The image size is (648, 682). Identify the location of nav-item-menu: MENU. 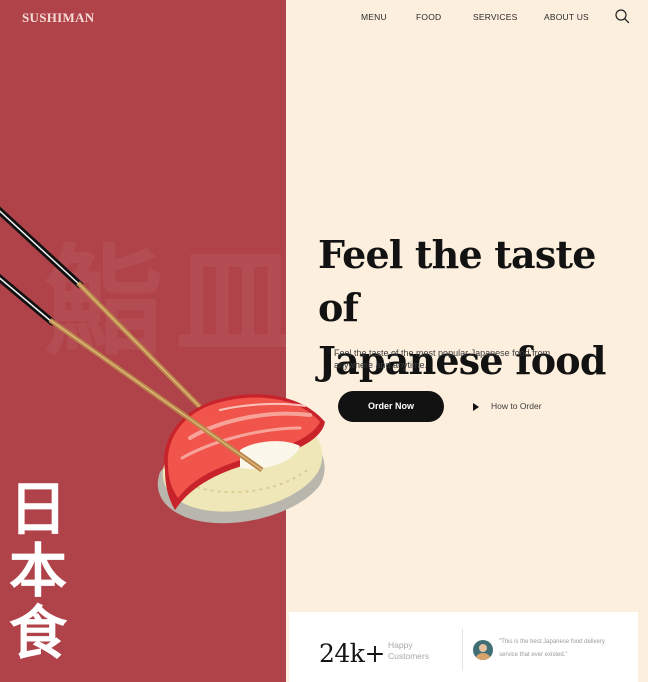
(374, 17).